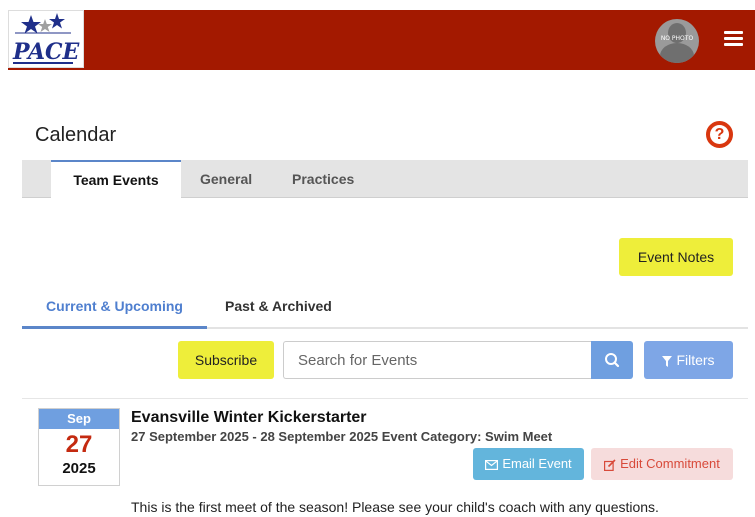 The image size is (755, 517). What do you see at coordinates (676, 257) in the screenshot?
I see `event-notes-button: Event Notes` at bounding box center [676, 257].